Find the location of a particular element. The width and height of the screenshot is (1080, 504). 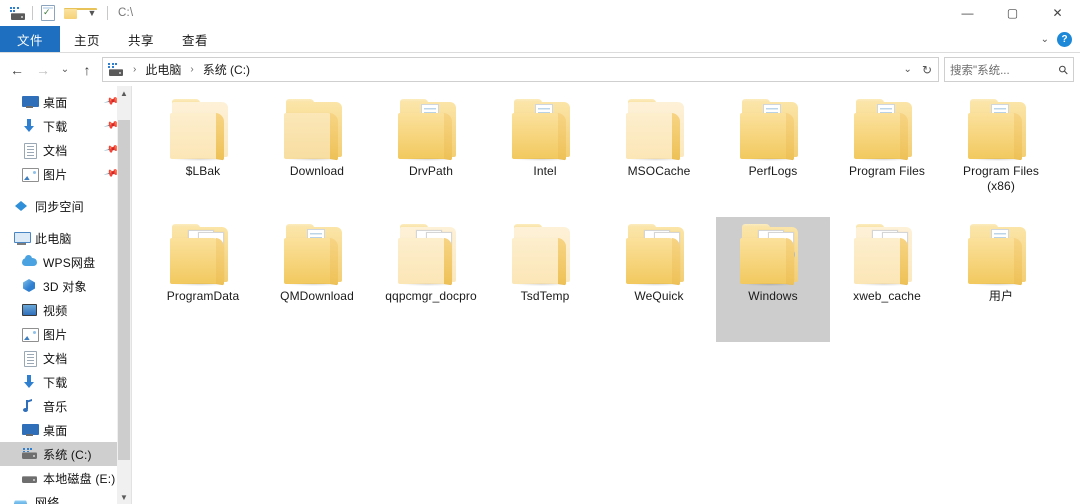

file-item: PerfLogs is located at coordinates (773, 154).